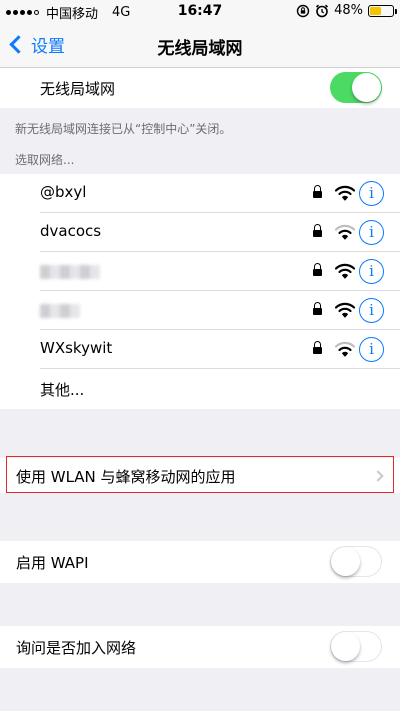 The image size is (400, 711). I want to click on alarm-icon, so click(322, 10).